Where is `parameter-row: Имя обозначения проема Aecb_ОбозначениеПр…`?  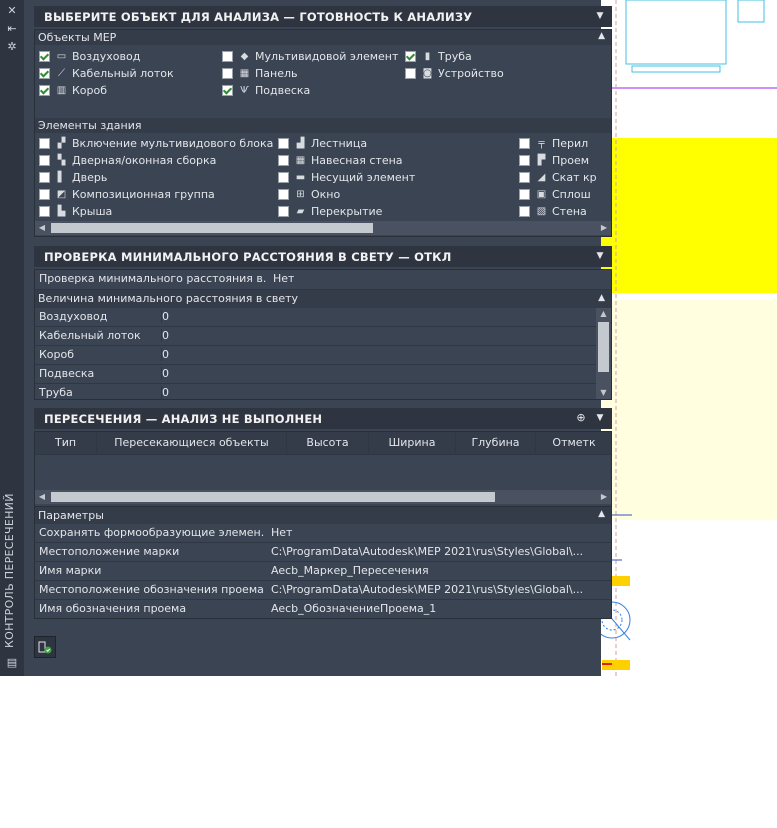 parameter-row: Имя обозначения проема Aecb_ОбозначениеПр… is located at coordinates (323, 609).